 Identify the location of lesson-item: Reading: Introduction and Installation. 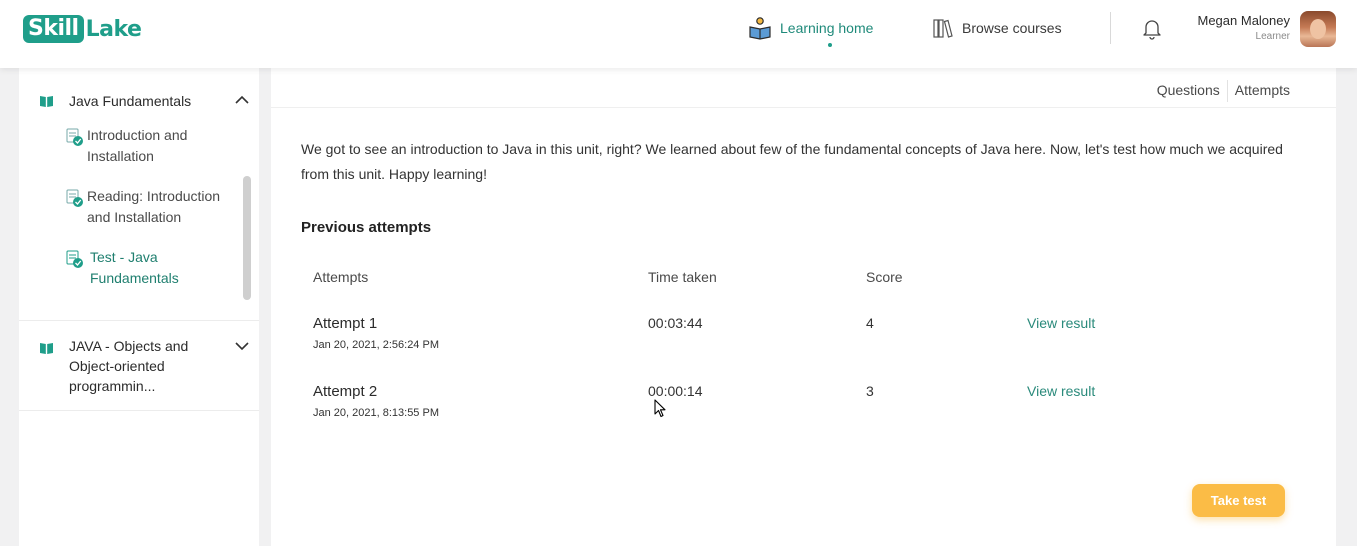
(156, 207).